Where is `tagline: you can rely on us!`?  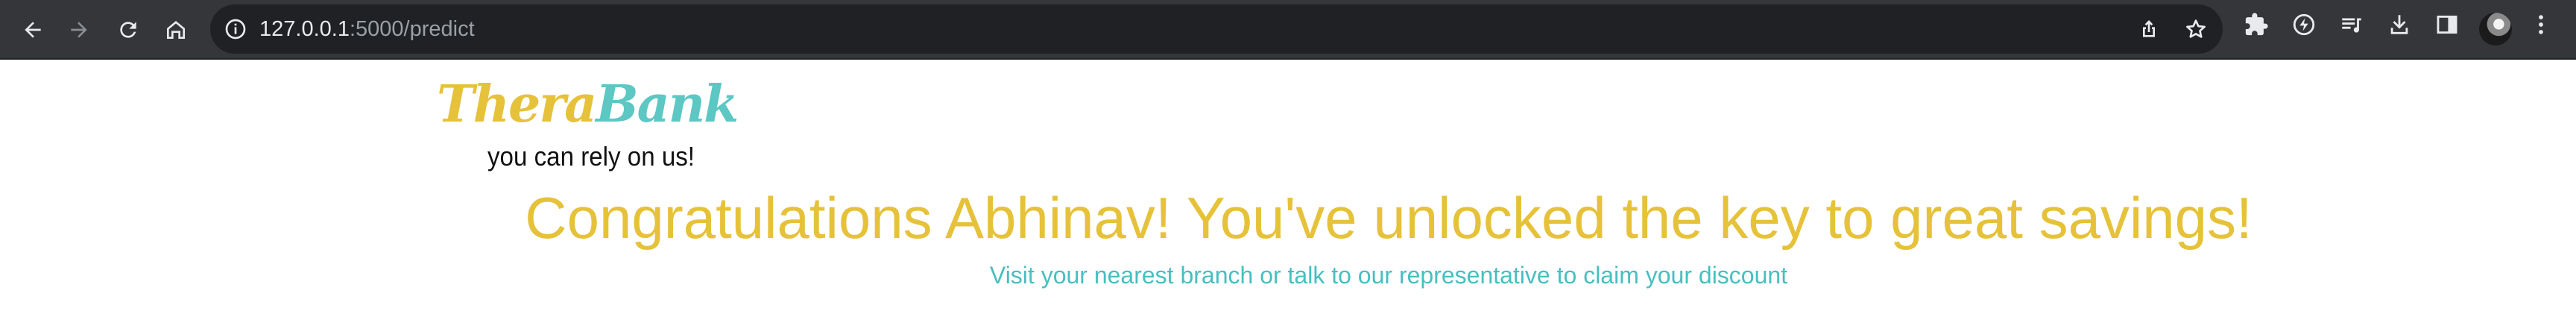
tagline: you can rely on us! is located at coordinates (591, 157).